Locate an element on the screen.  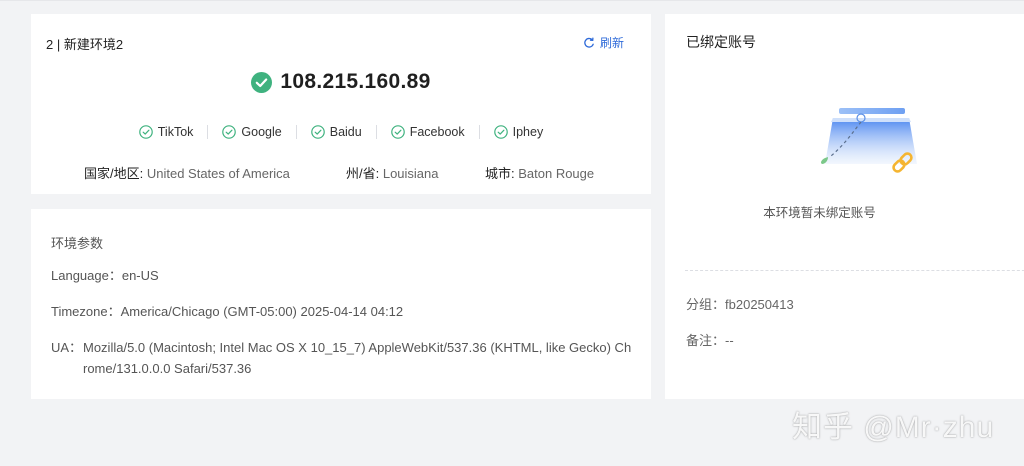
site-check-tiktok: TikTok is located at coordinates (166, 132).